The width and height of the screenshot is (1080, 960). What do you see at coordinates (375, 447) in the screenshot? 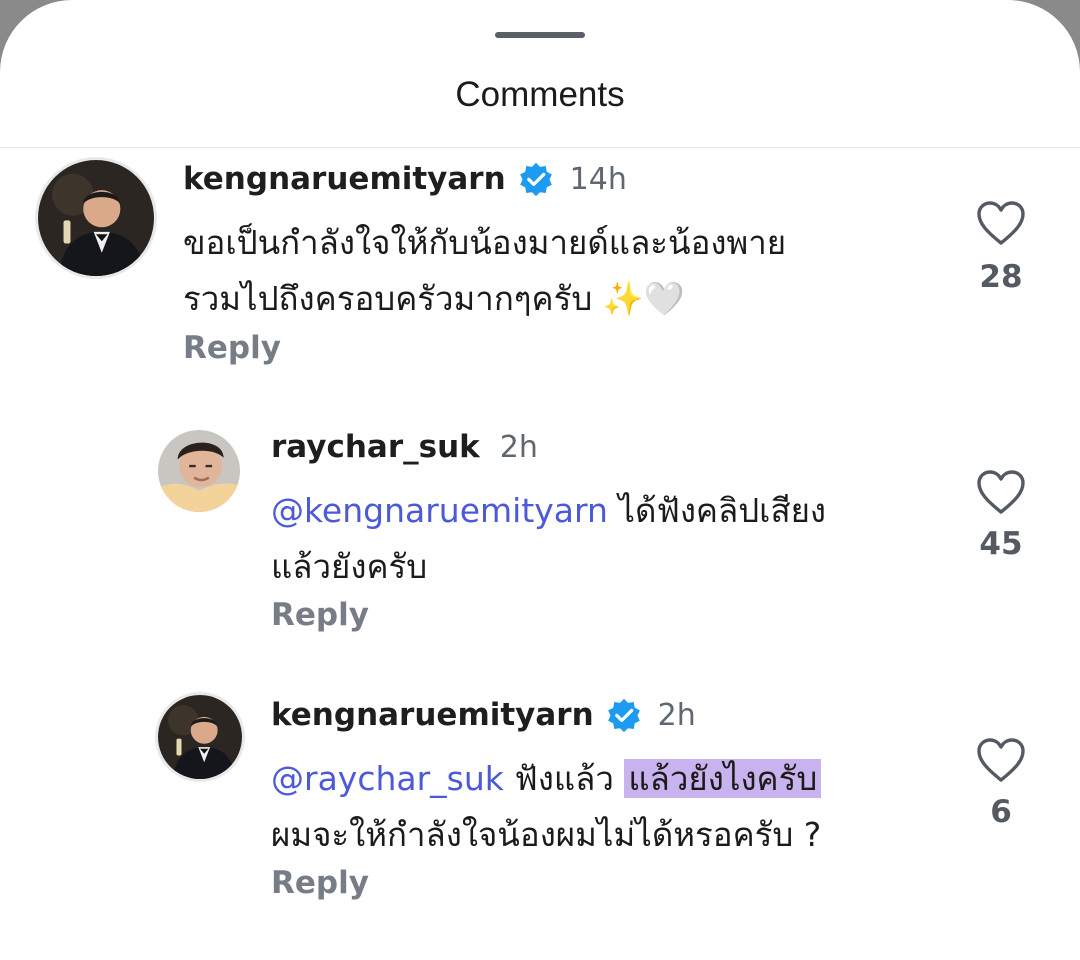
I see `comment-username: raychar_suk` at bounding box center [375, 447].